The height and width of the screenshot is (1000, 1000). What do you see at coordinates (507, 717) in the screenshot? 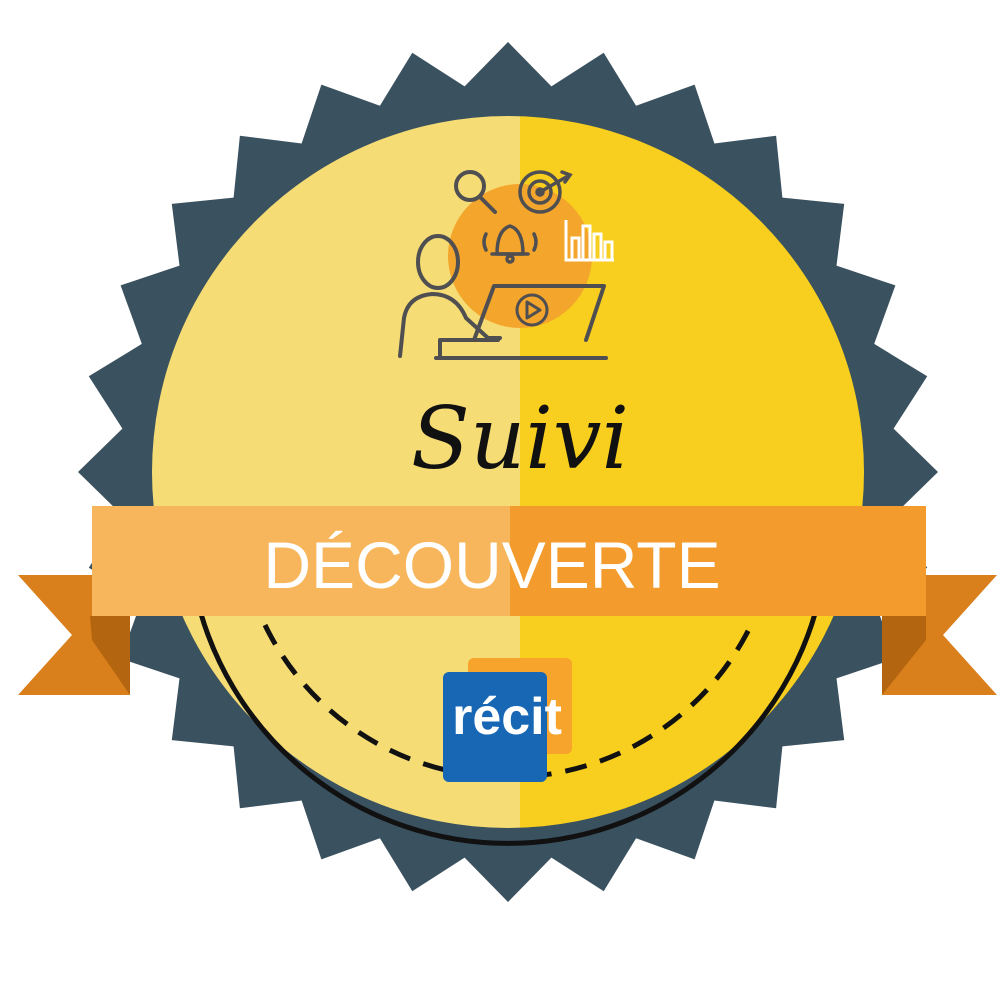
I see `logo-text: récit` at bounding box center [507, 717].